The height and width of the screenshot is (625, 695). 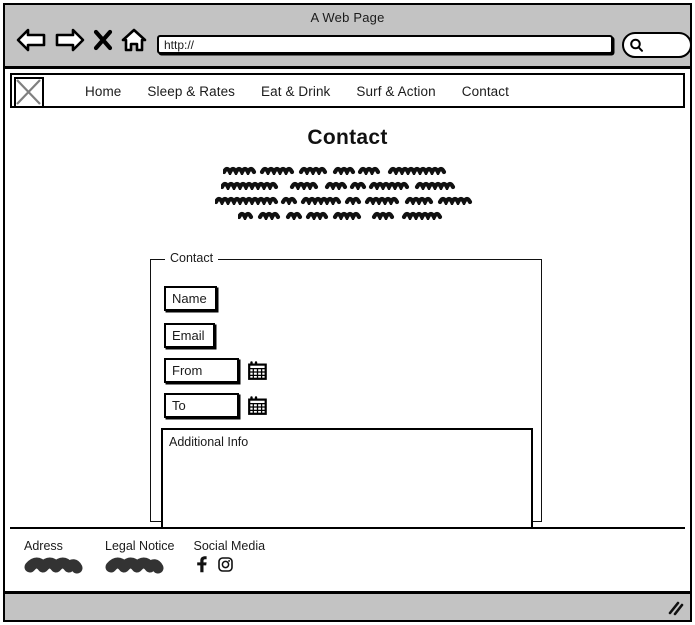 I want to click on nav-link-contact: Contact, so click(x=485, y=91).